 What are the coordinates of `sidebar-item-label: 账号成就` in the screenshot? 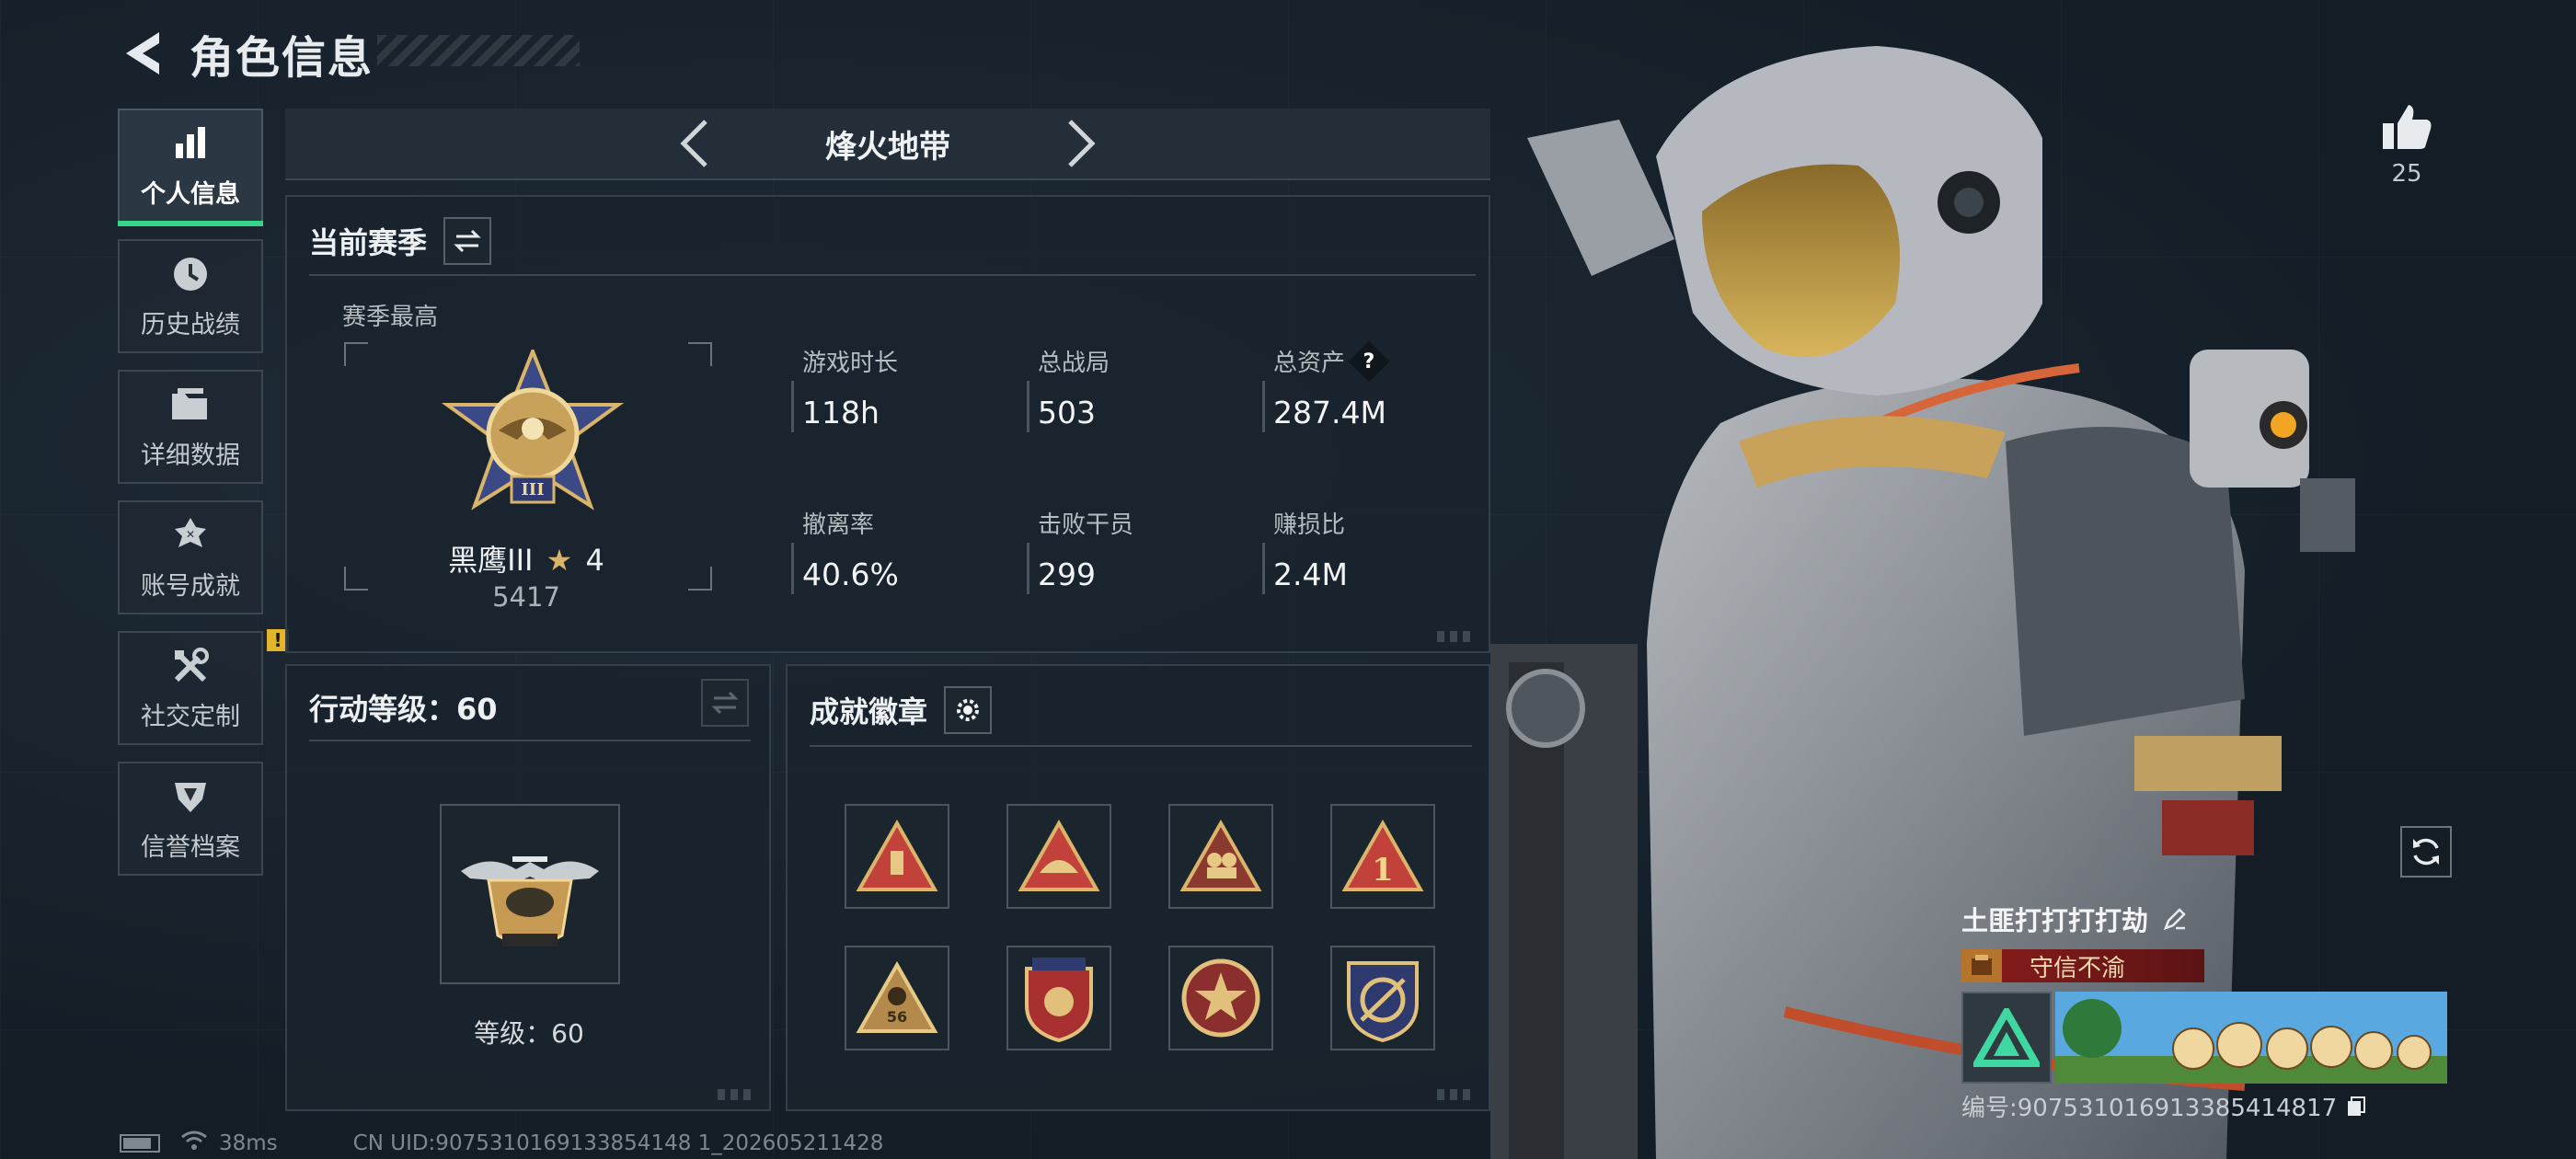 It's located at (190, 586).